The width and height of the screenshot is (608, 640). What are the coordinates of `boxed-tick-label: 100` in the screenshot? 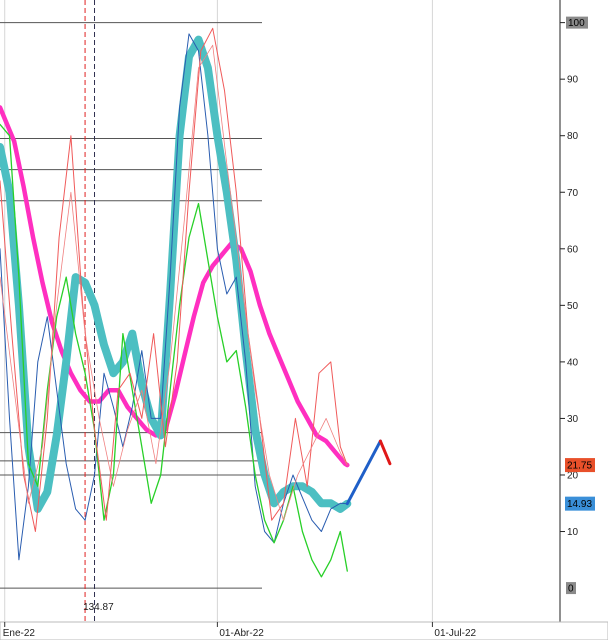 It's located at (576, 23).